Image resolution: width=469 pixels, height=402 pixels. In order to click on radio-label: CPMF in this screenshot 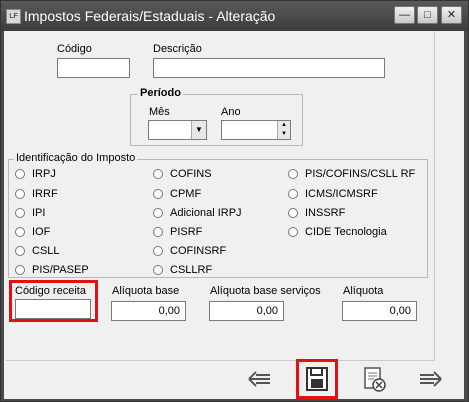, I will do `click(186, 194)`.